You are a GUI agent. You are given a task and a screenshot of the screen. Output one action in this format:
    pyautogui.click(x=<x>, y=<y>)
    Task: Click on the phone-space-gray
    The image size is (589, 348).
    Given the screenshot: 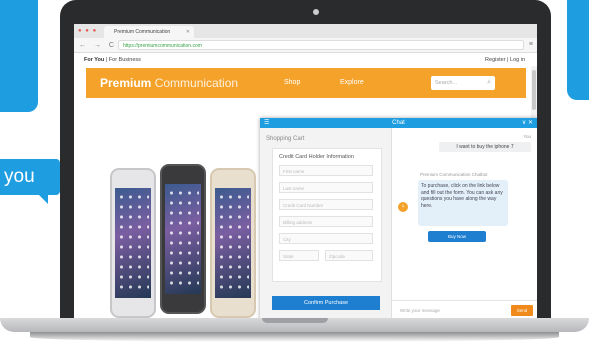 What is the action you would take?
    pyautogui.click(x=183, y=239)
    